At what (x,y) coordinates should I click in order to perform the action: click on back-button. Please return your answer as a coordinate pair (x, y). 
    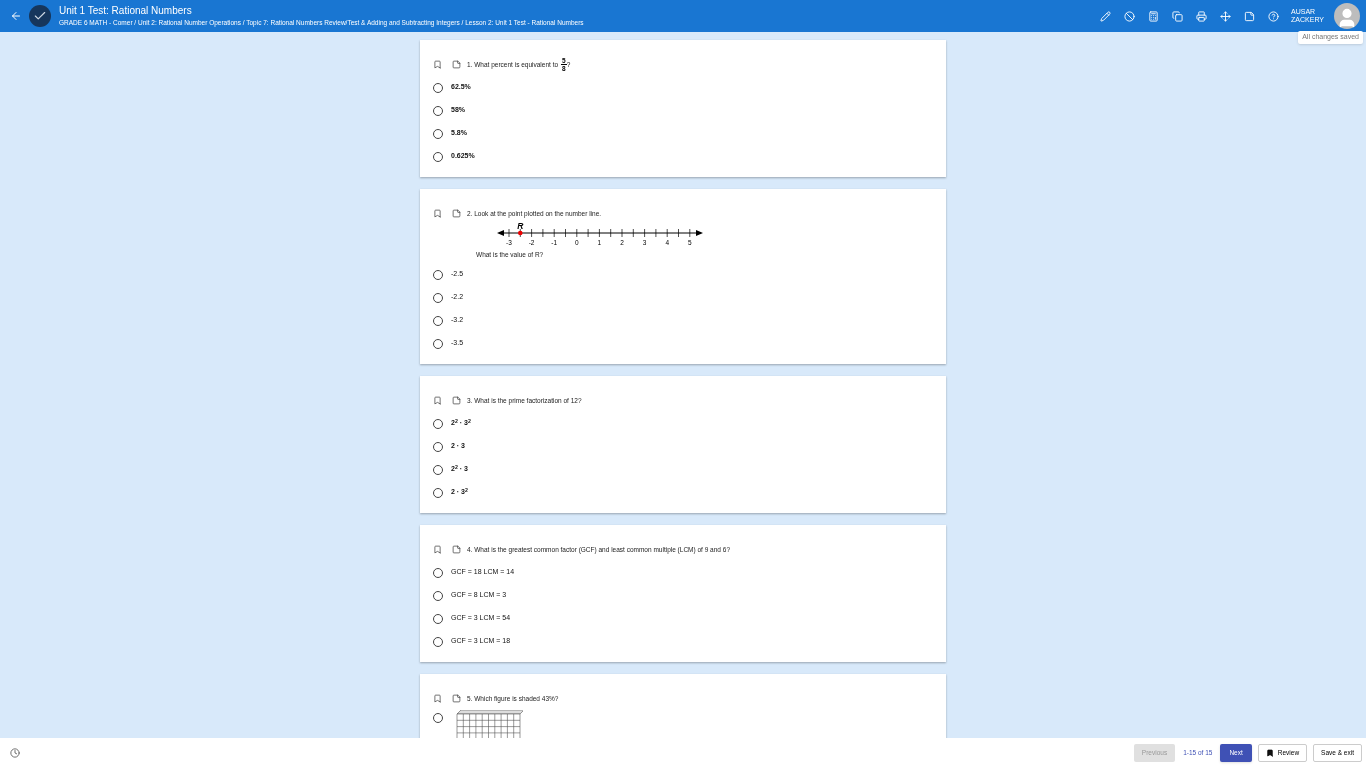
    Looking at the image, I should click on (16, 16).